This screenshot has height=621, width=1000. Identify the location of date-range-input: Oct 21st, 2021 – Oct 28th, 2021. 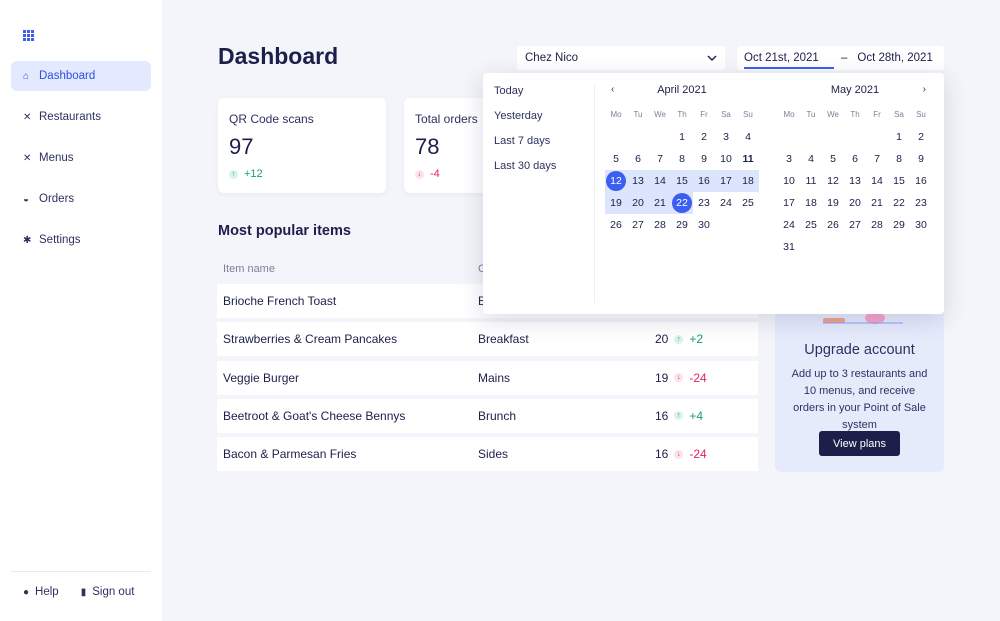
(840, 58).